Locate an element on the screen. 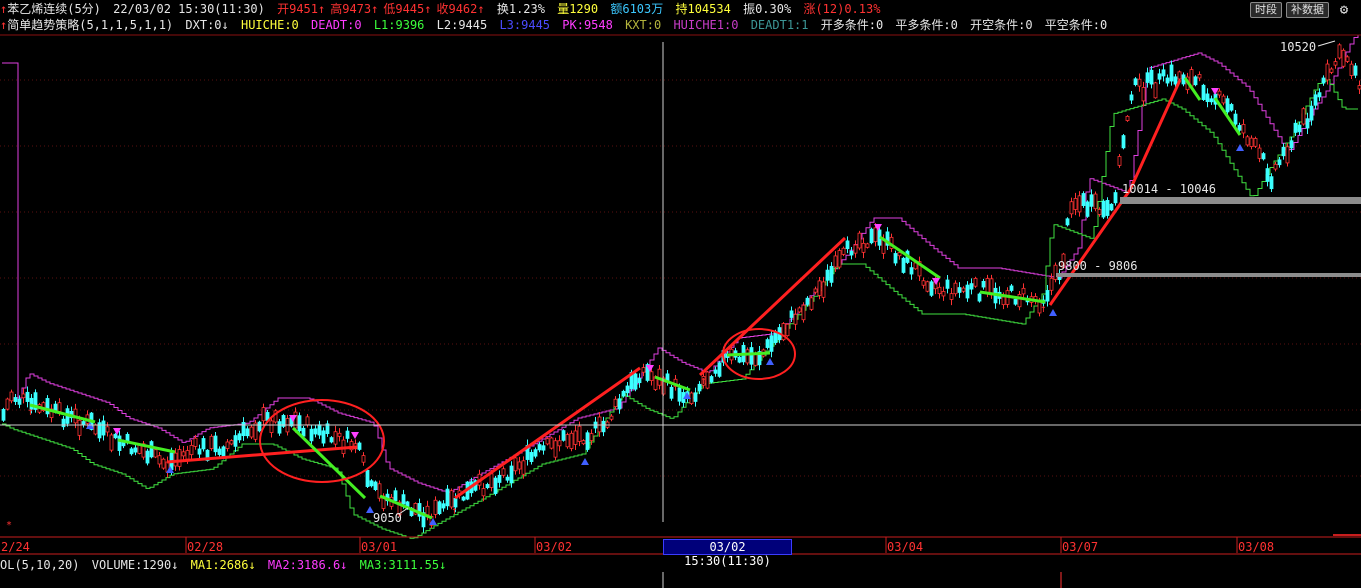 The width and height of the screenshot is (1361, 588). zone2-label: 9800 - 9806 is located at coordinates (1098, 266).